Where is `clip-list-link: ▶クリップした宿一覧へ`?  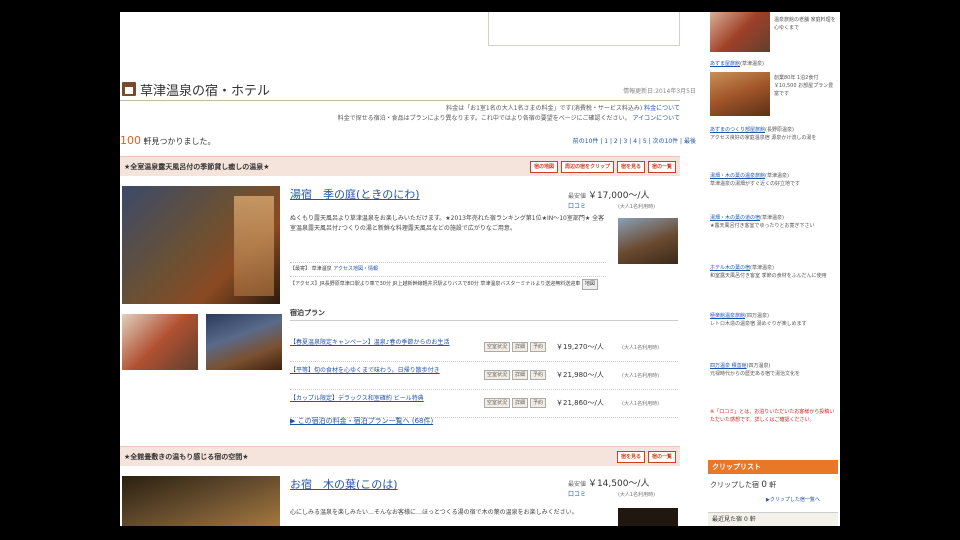 clip-list-link: ▶クリップした宿一覧へ is located at coordinates (793, 499).